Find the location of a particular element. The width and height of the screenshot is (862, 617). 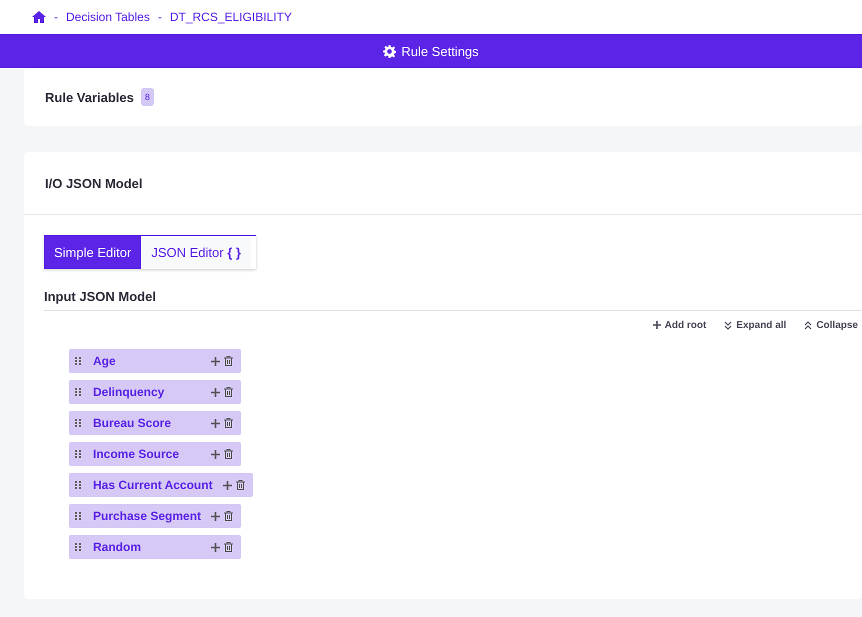

tree-action-button: Expand all is located at coordinates (755, 325).